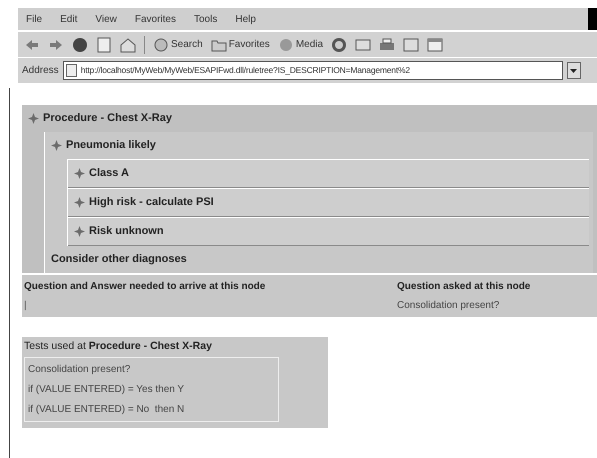 The height and width of the screenshot is (458, 597). What do you see at coordinates (118, 346) in the screenshot?
I see `tests-heading: Tests used at Procedure - Chest X-Ray` at bounding box center [118, 346].